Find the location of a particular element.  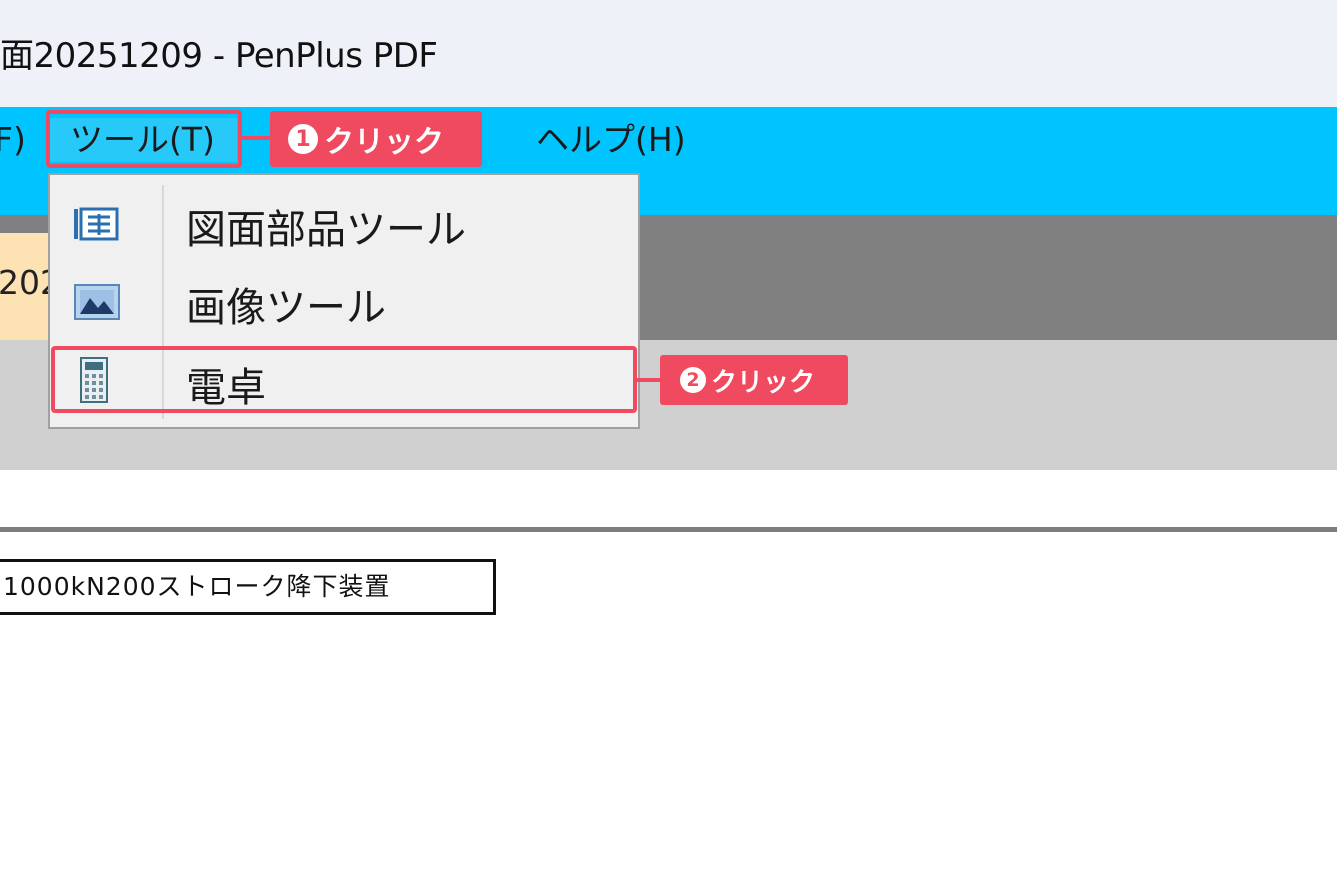

callout-1-number: 1 is located at coordinates (303, 139).